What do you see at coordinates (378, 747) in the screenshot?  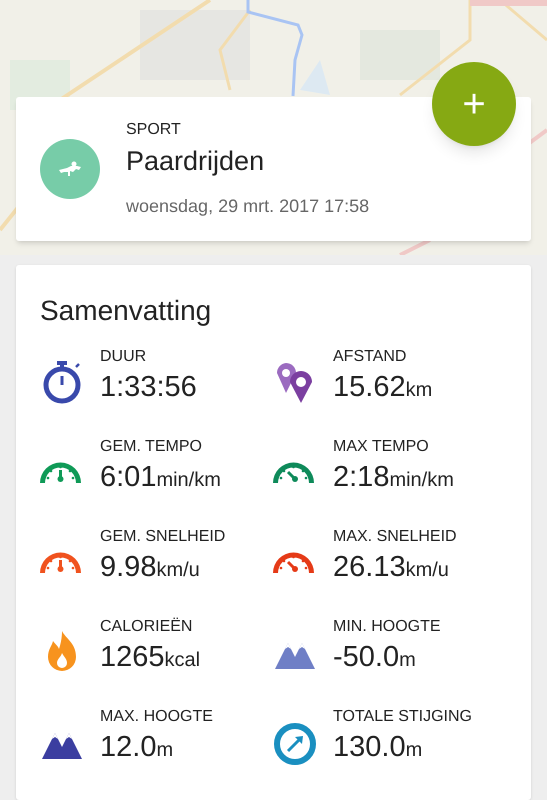 I see `stat-value: 130.0m` at bounding box center [378, 747].